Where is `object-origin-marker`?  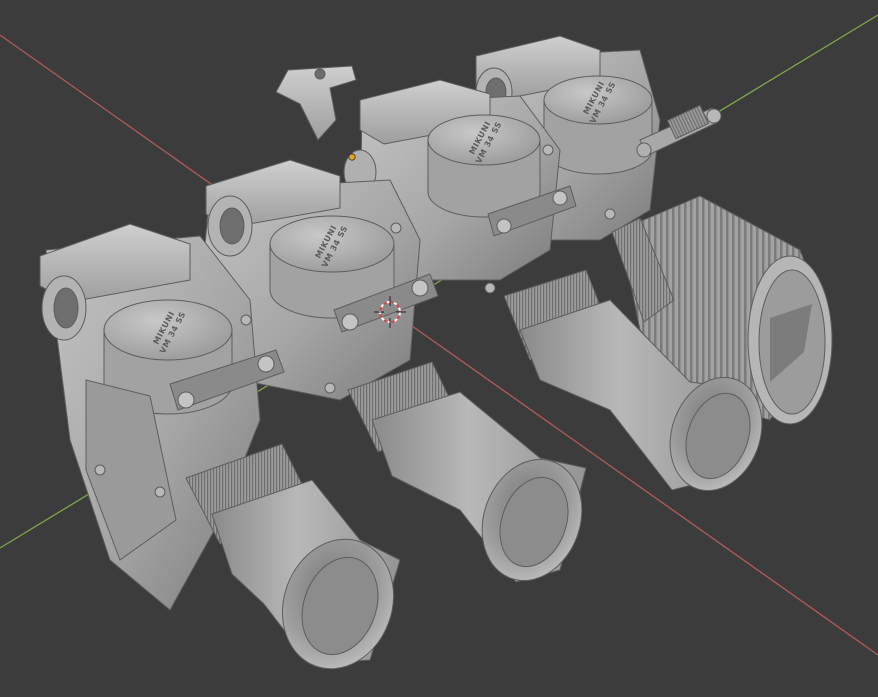 object-origin-marker is located at coordinates (352, 157).